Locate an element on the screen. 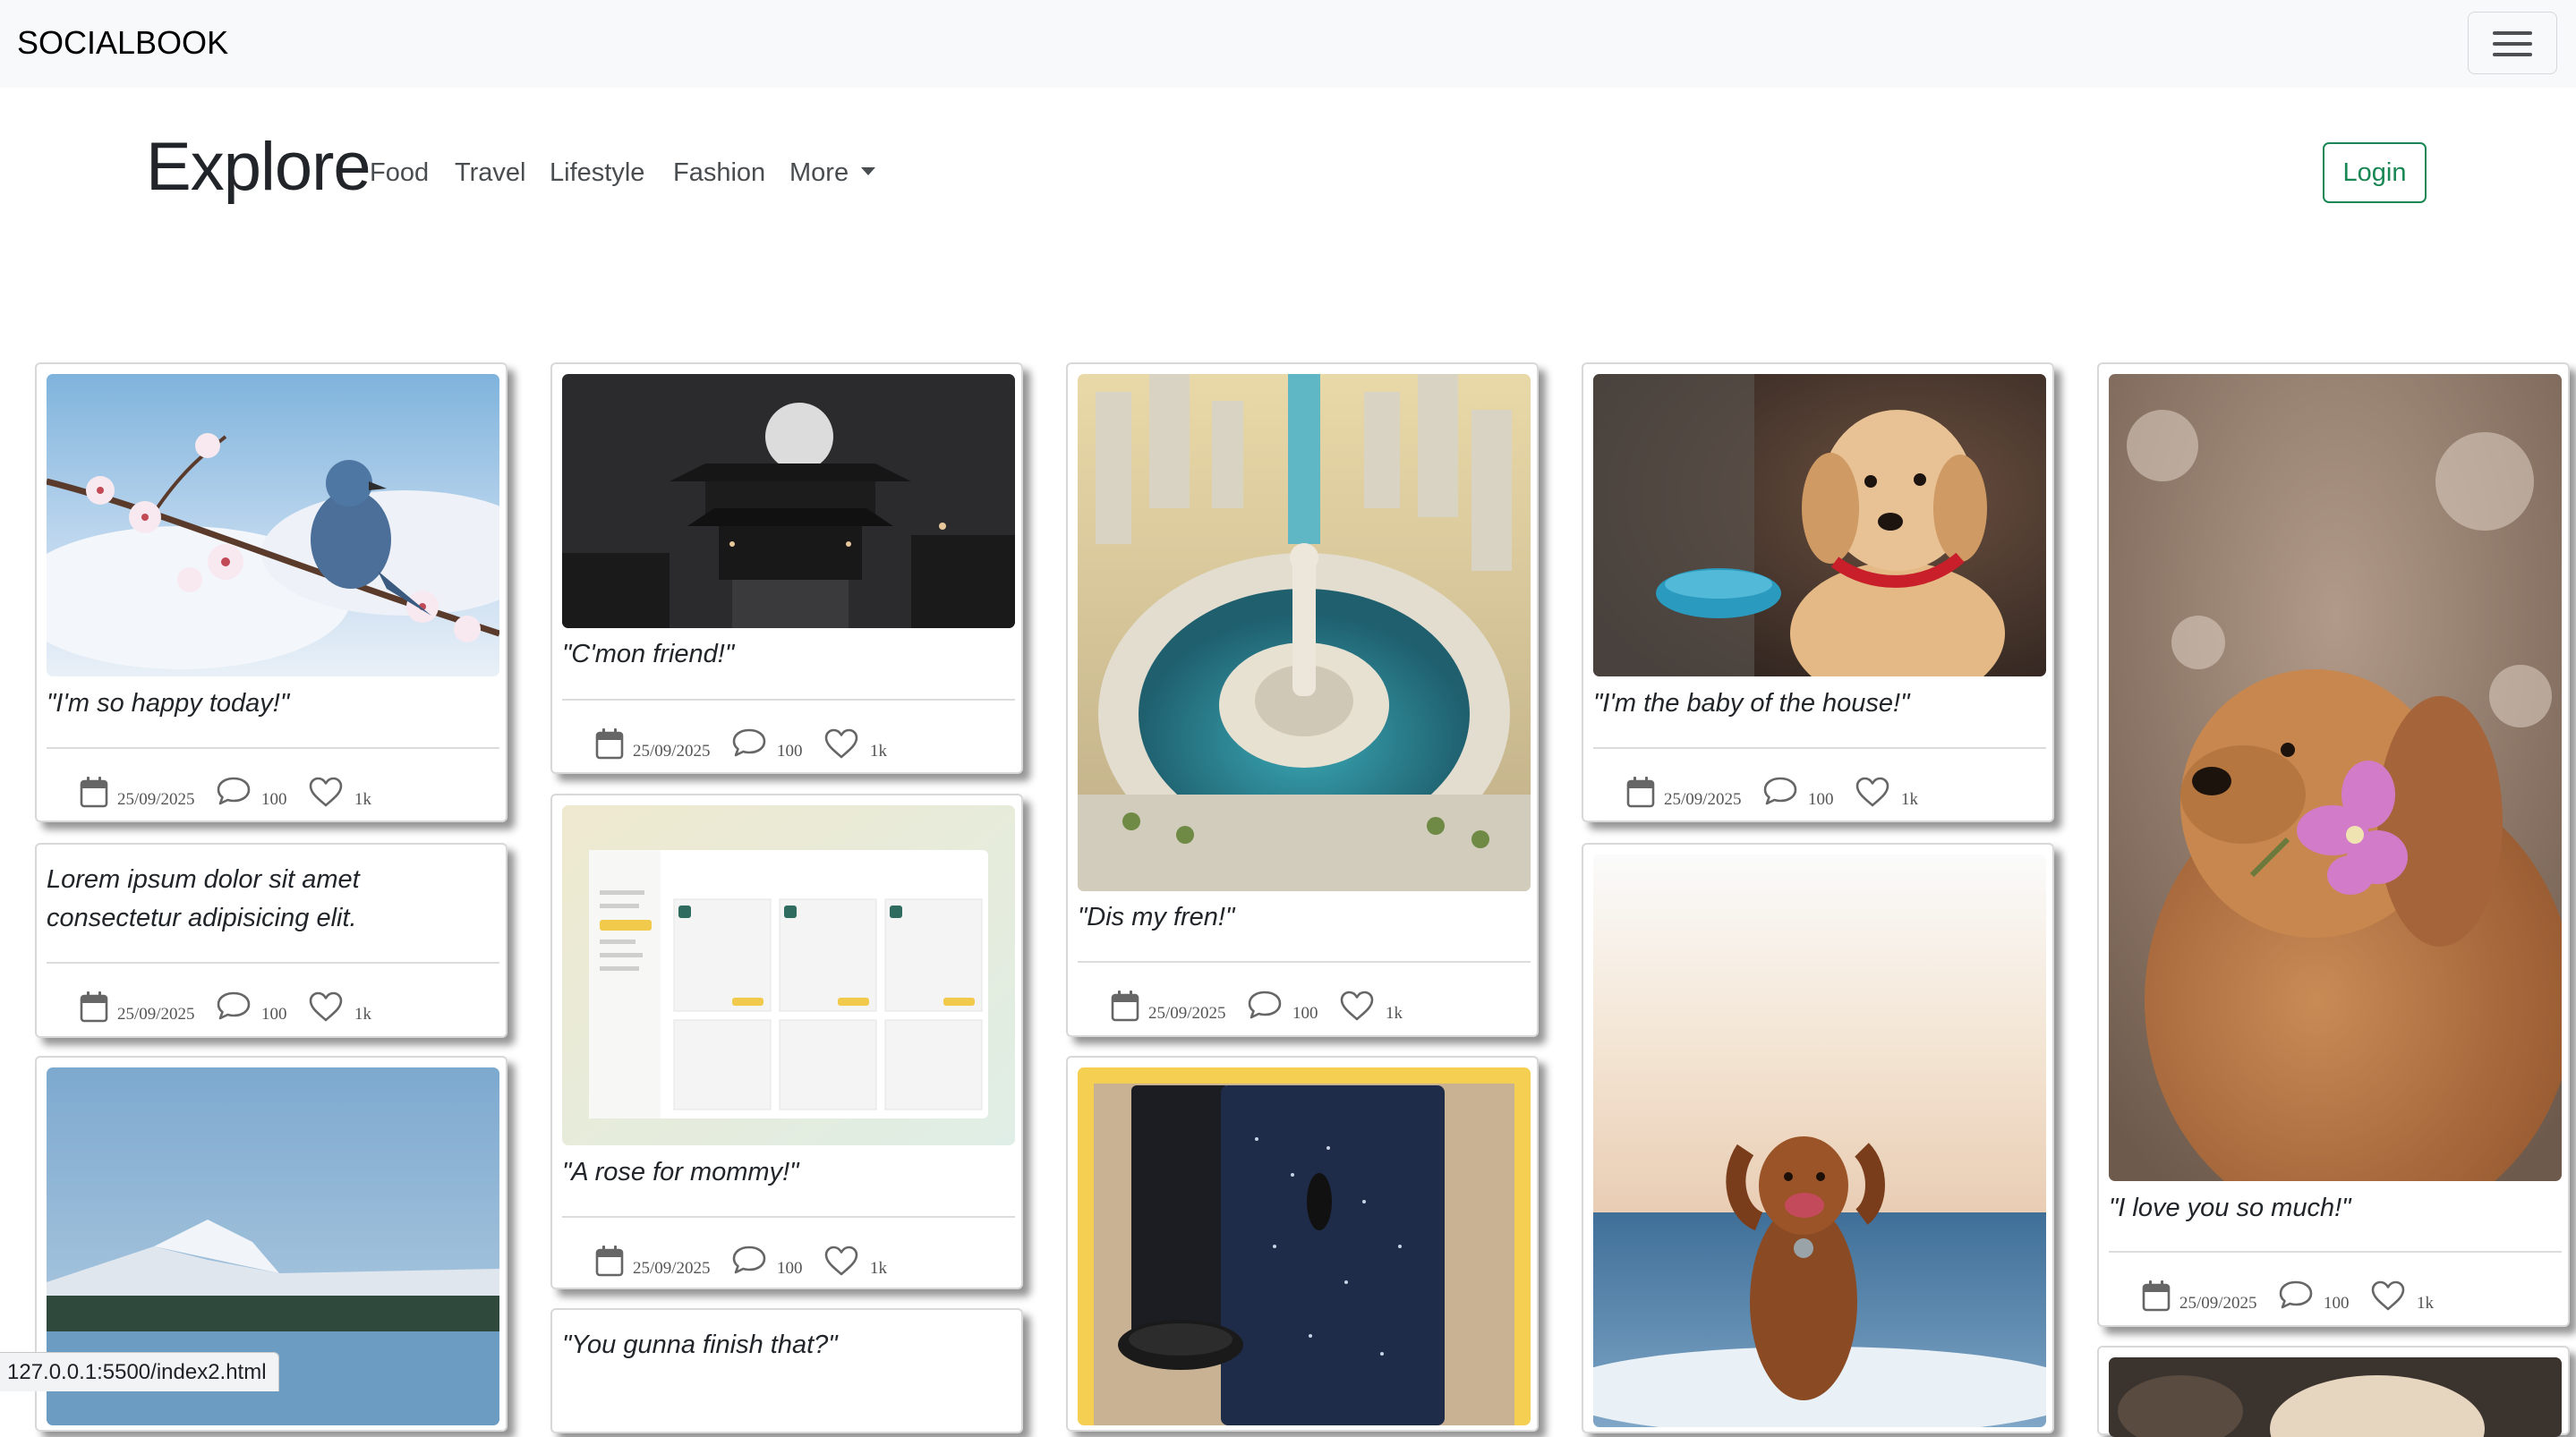 Image resolution: width=2576 pixels, height=1437 pixels. page-title: Explore is located at coordinates (258, 167).